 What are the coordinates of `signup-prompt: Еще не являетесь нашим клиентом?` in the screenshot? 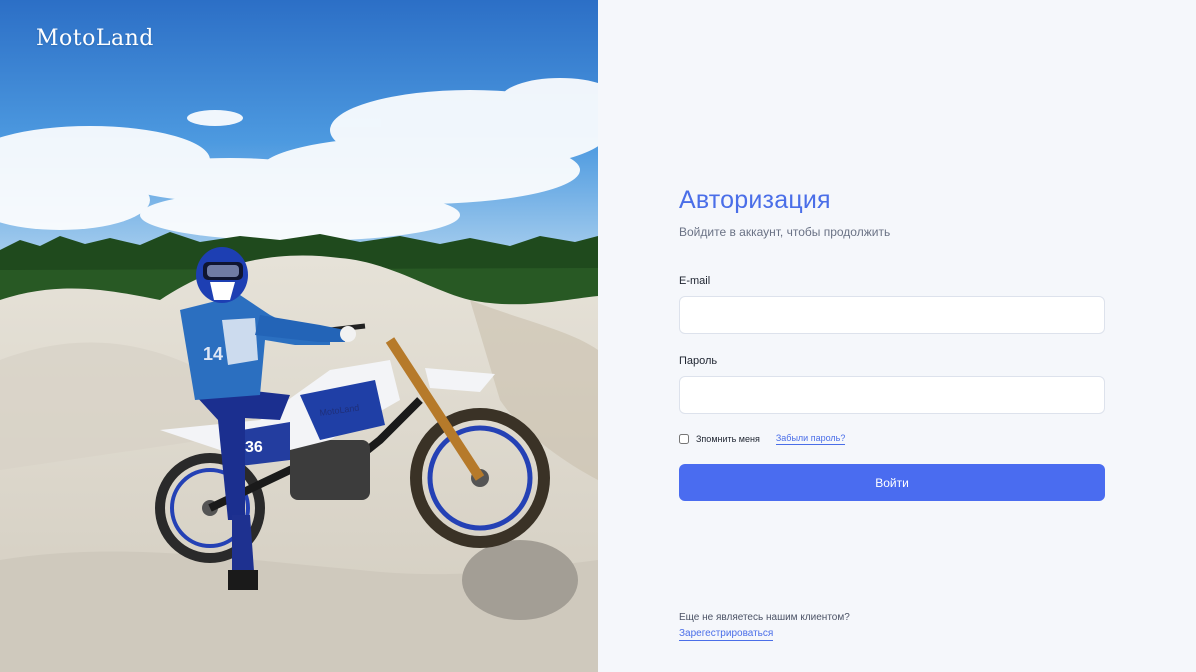 It's located at (764, 617).